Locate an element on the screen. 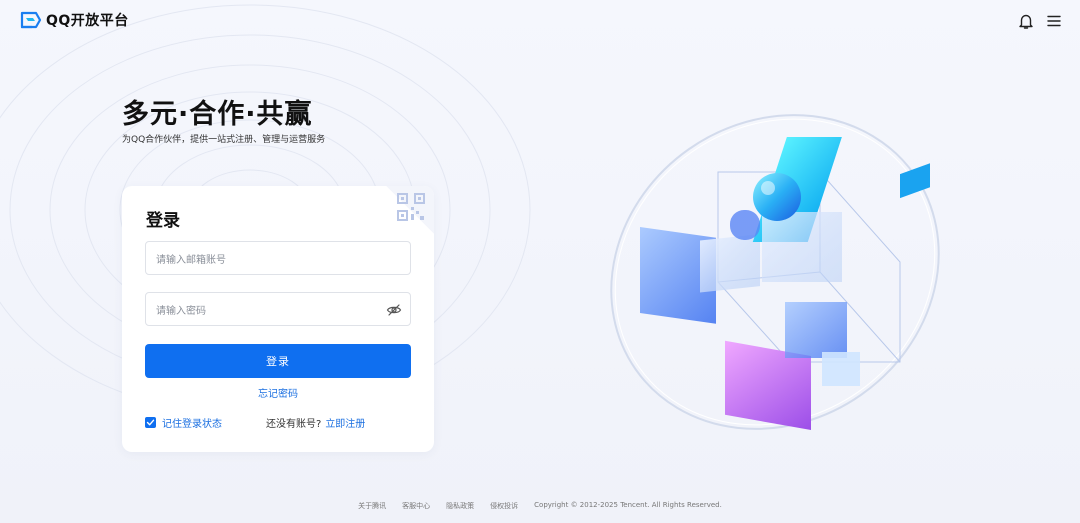  remember-login: 记住登录状态 is located at coordinates (183, 422).